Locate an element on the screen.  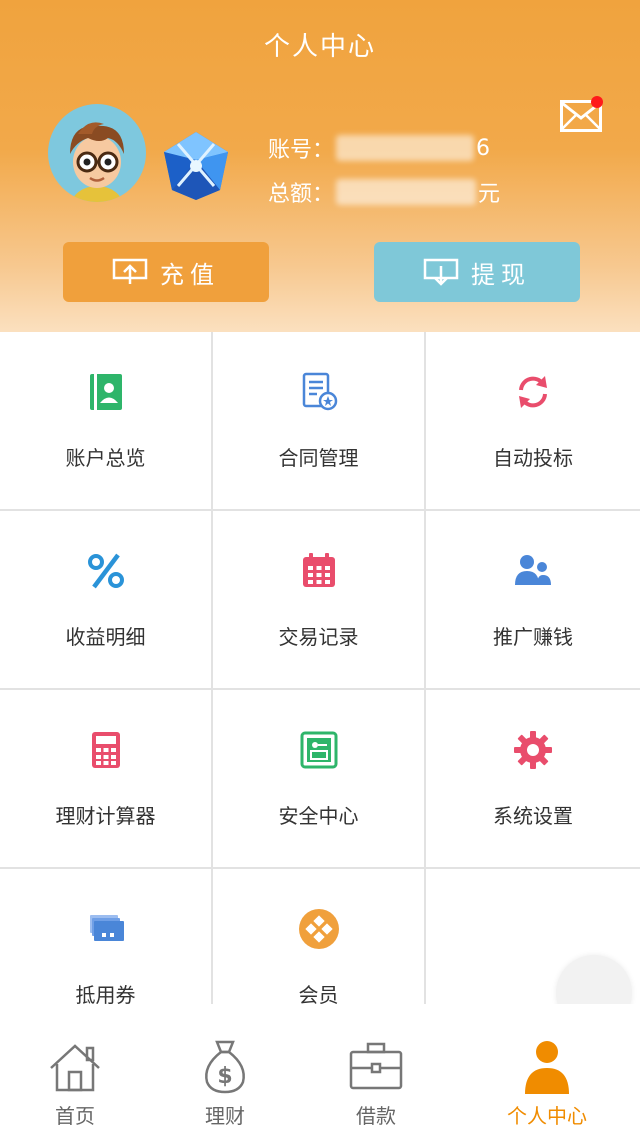
recharge-button: 充值 is located at coordinates (166, 272).